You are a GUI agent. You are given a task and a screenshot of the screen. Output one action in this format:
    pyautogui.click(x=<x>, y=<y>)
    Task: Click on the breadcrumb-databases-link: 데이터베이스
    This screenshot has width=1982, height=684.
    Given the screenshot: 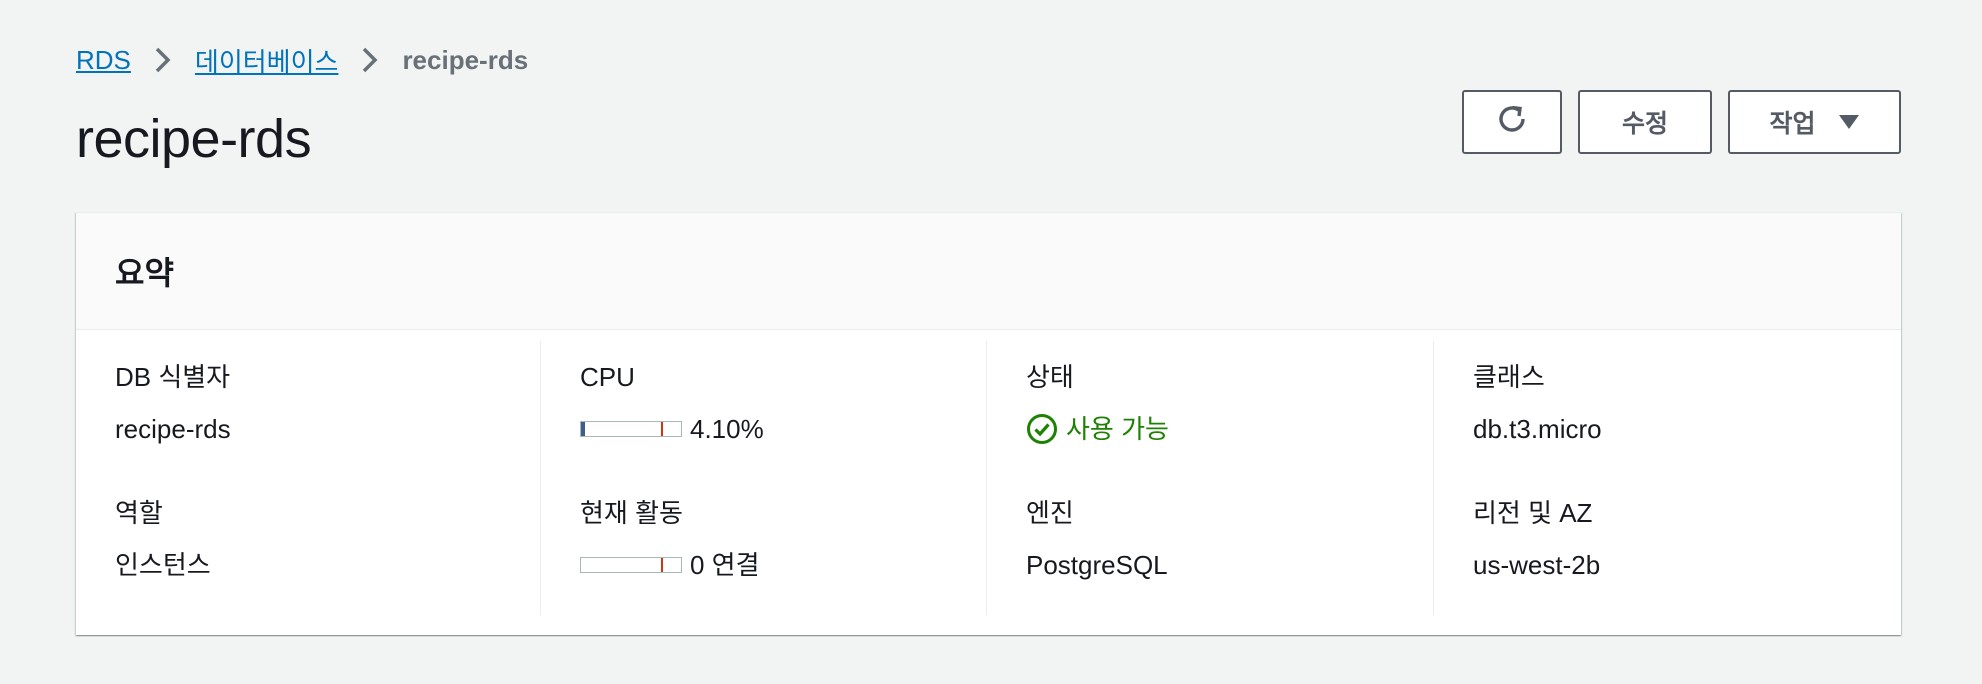 What is the action you would take?
    pyautogui.click(x=267, y=60)
    